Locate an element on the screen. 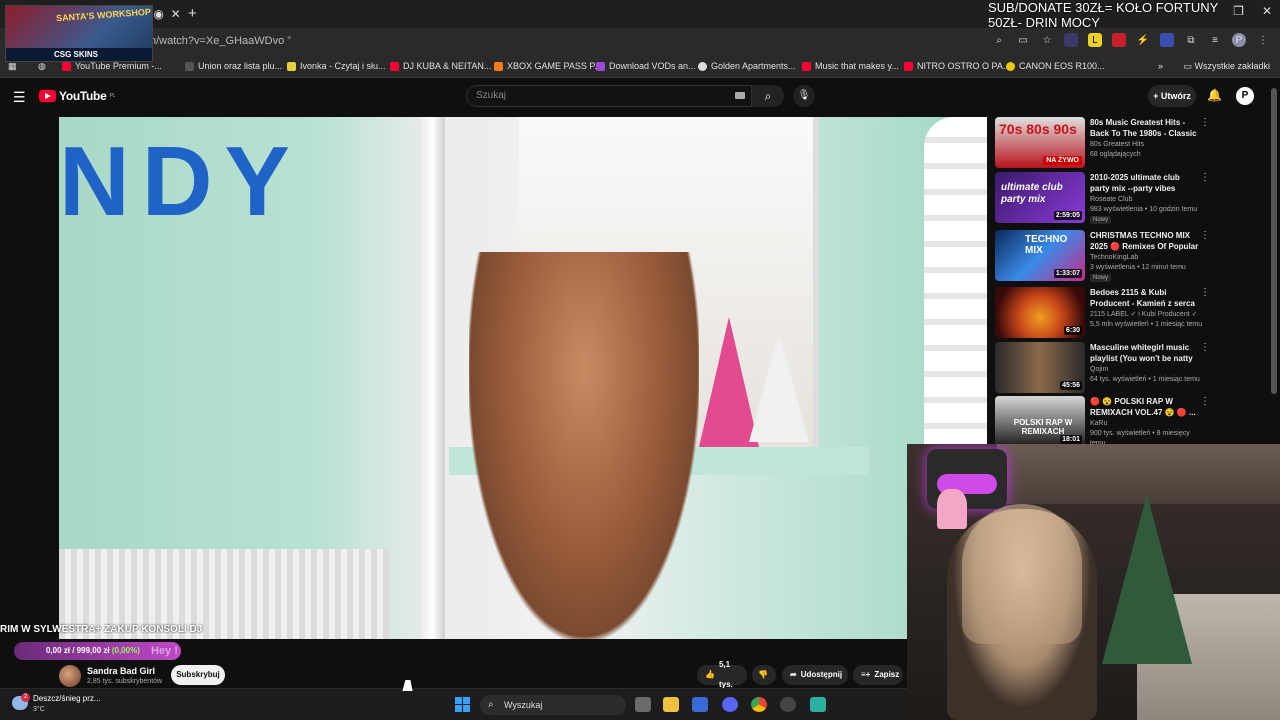 The image size is (1280, 720). profile-icon: P is located at coordinates (1239, 40).